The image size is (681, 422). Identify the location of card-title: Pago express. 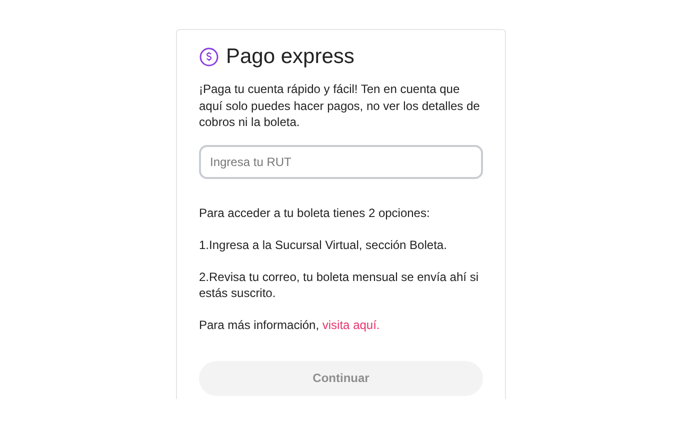
(290, 57).